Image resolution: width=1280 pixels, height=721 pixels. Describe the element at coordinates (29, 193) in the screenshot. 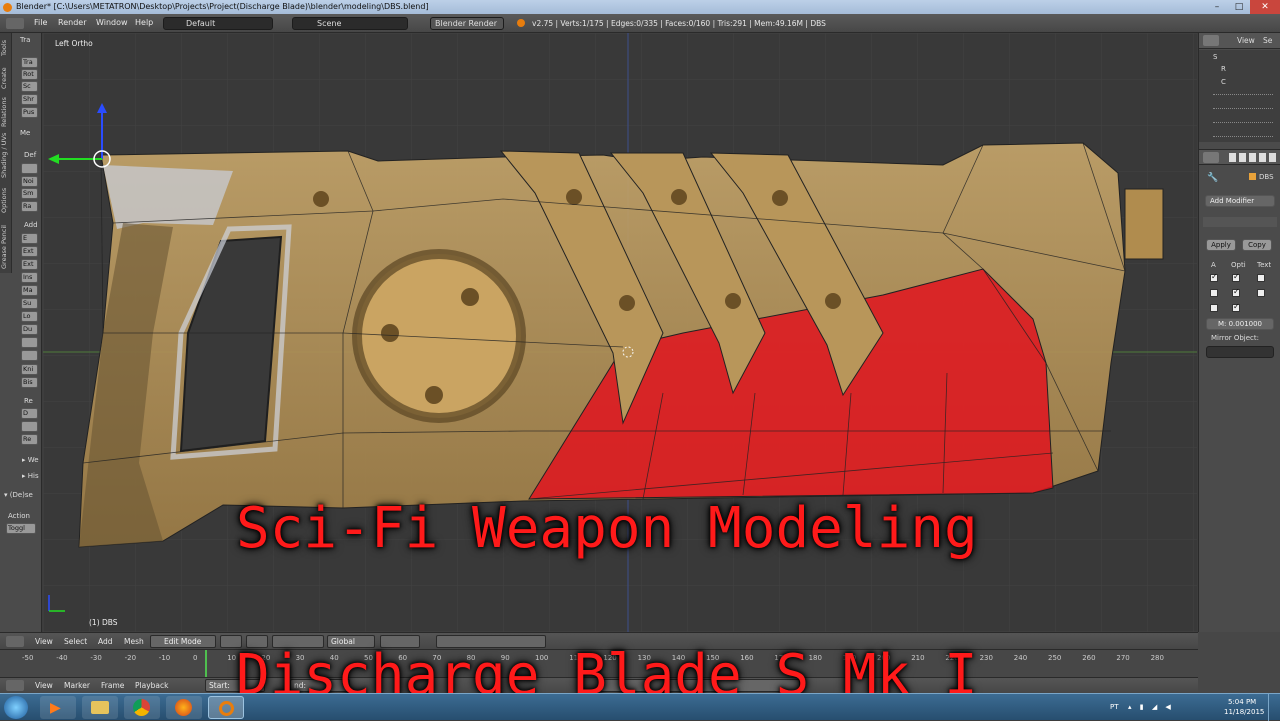

I see `smooth-button: Sm` at that location.